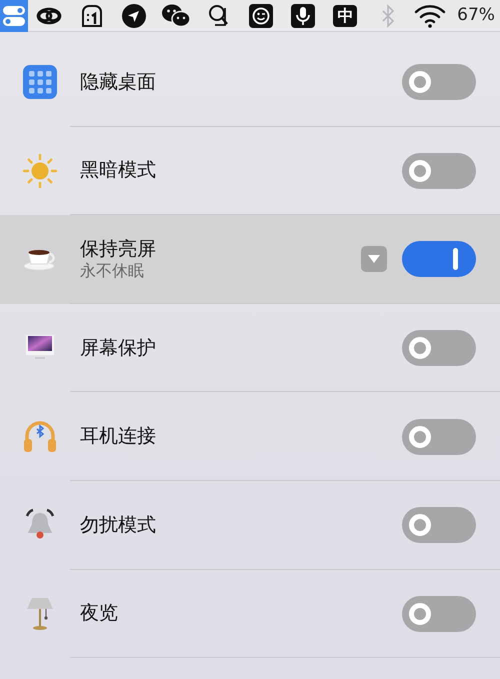 This screenshot has height=679, width=500. What do you see at coordinates (49, 16) in the screenshot?
I see `cloud-rings-icon` at bounding box center [49, 16].